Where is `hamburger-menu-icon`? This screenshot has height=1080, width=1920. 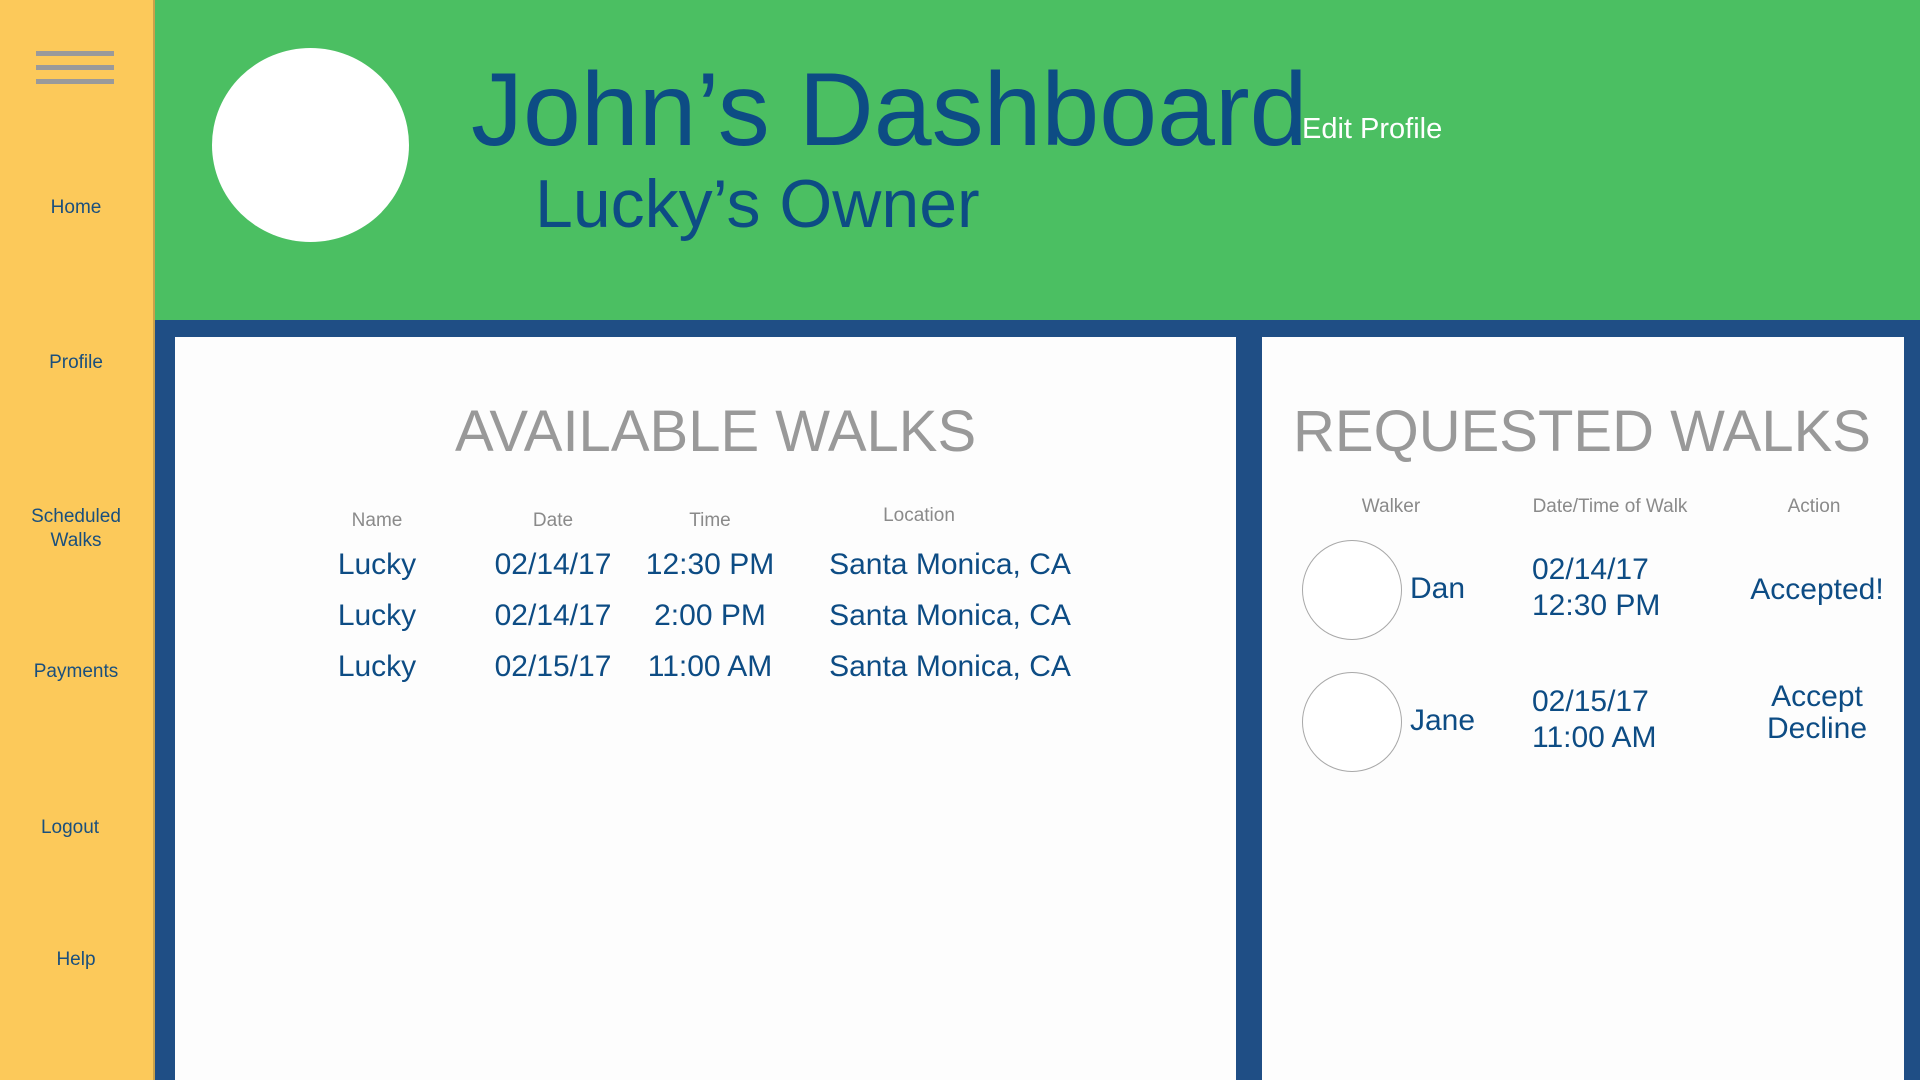 hamburger-menu-icon is located at coordinates (75, 68).